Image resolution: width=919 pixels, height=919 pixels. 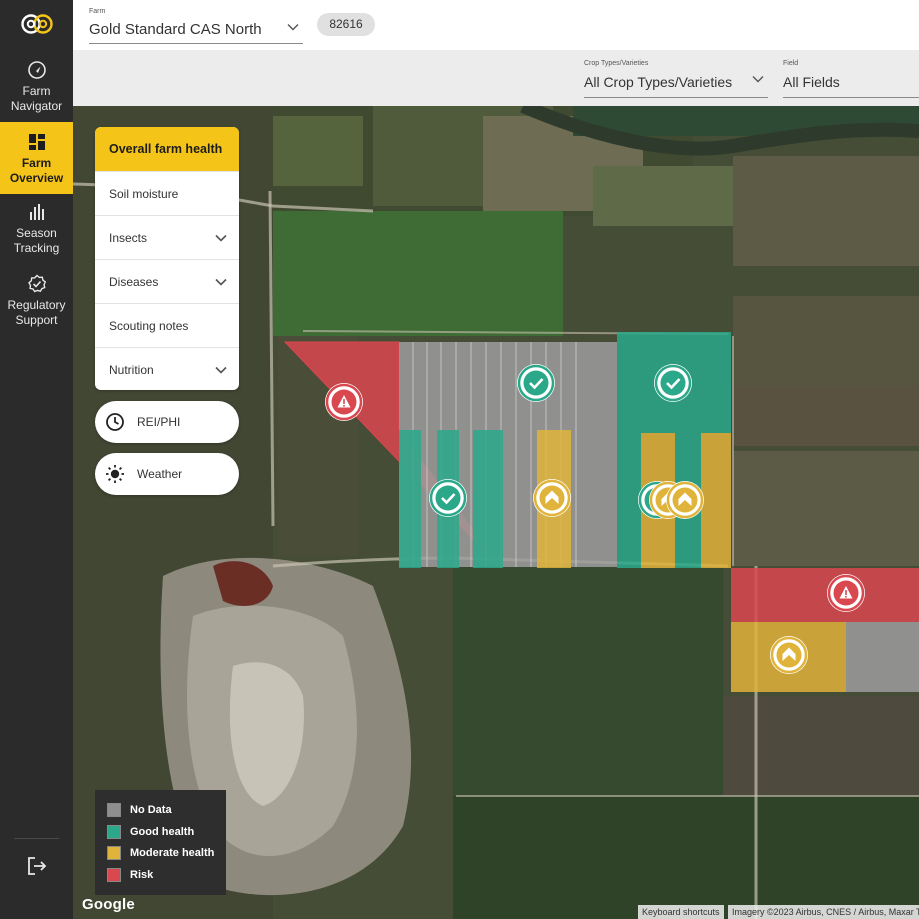 I want to click on menu-nutrition: Nutrition, so click(x=167, y=368).